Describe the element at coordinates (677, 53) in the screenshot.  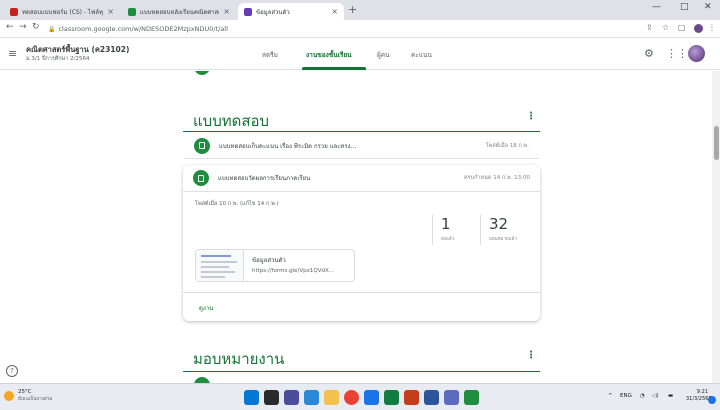
I see `apps-grid-icon: ⋮⋮` at that location.